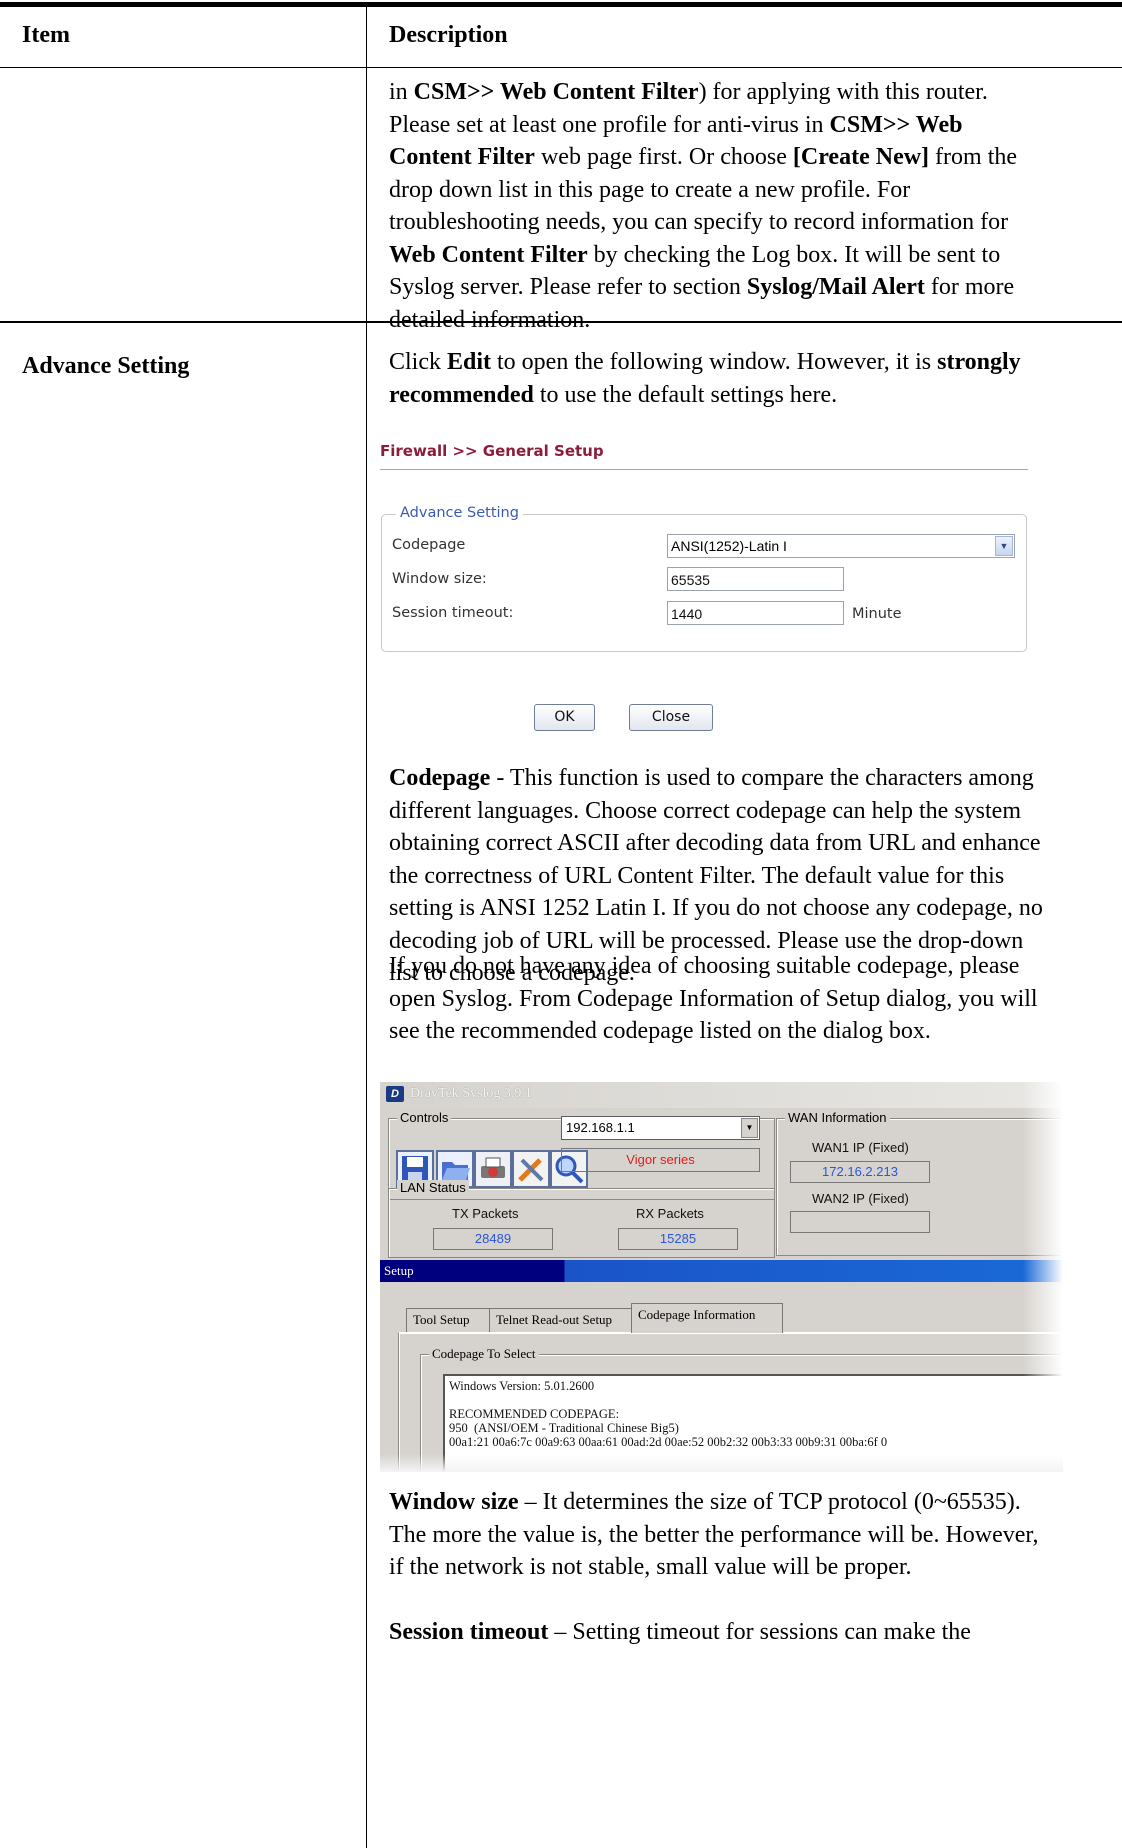 The image size is (1122, 1848). Describe the element at coordinates (106, 366) in the screenshot. I see `item-advance-setting: Advance Setting` at that location.